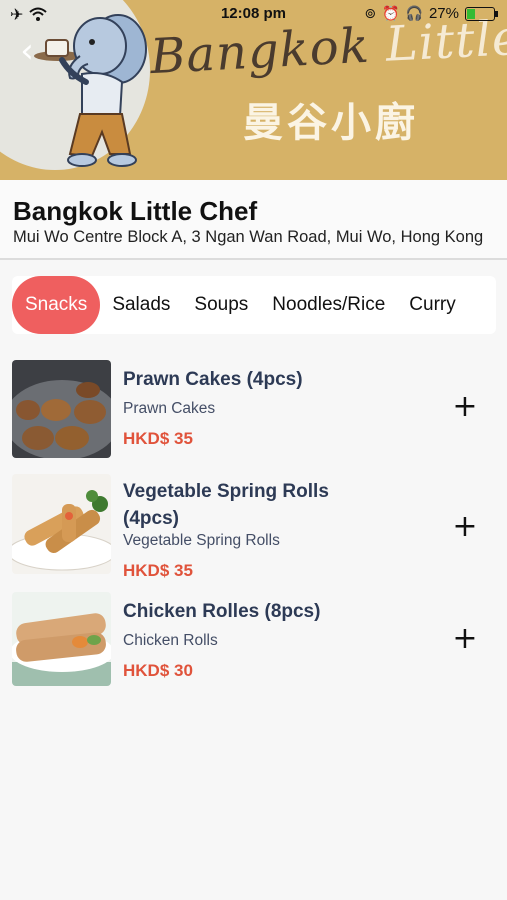 Image resolution: width=507 pixels, height=900 pixels. Describe the element at coordinates (391, 13) in the screenshot. I see `alarm-icon: ⏰` at that location.